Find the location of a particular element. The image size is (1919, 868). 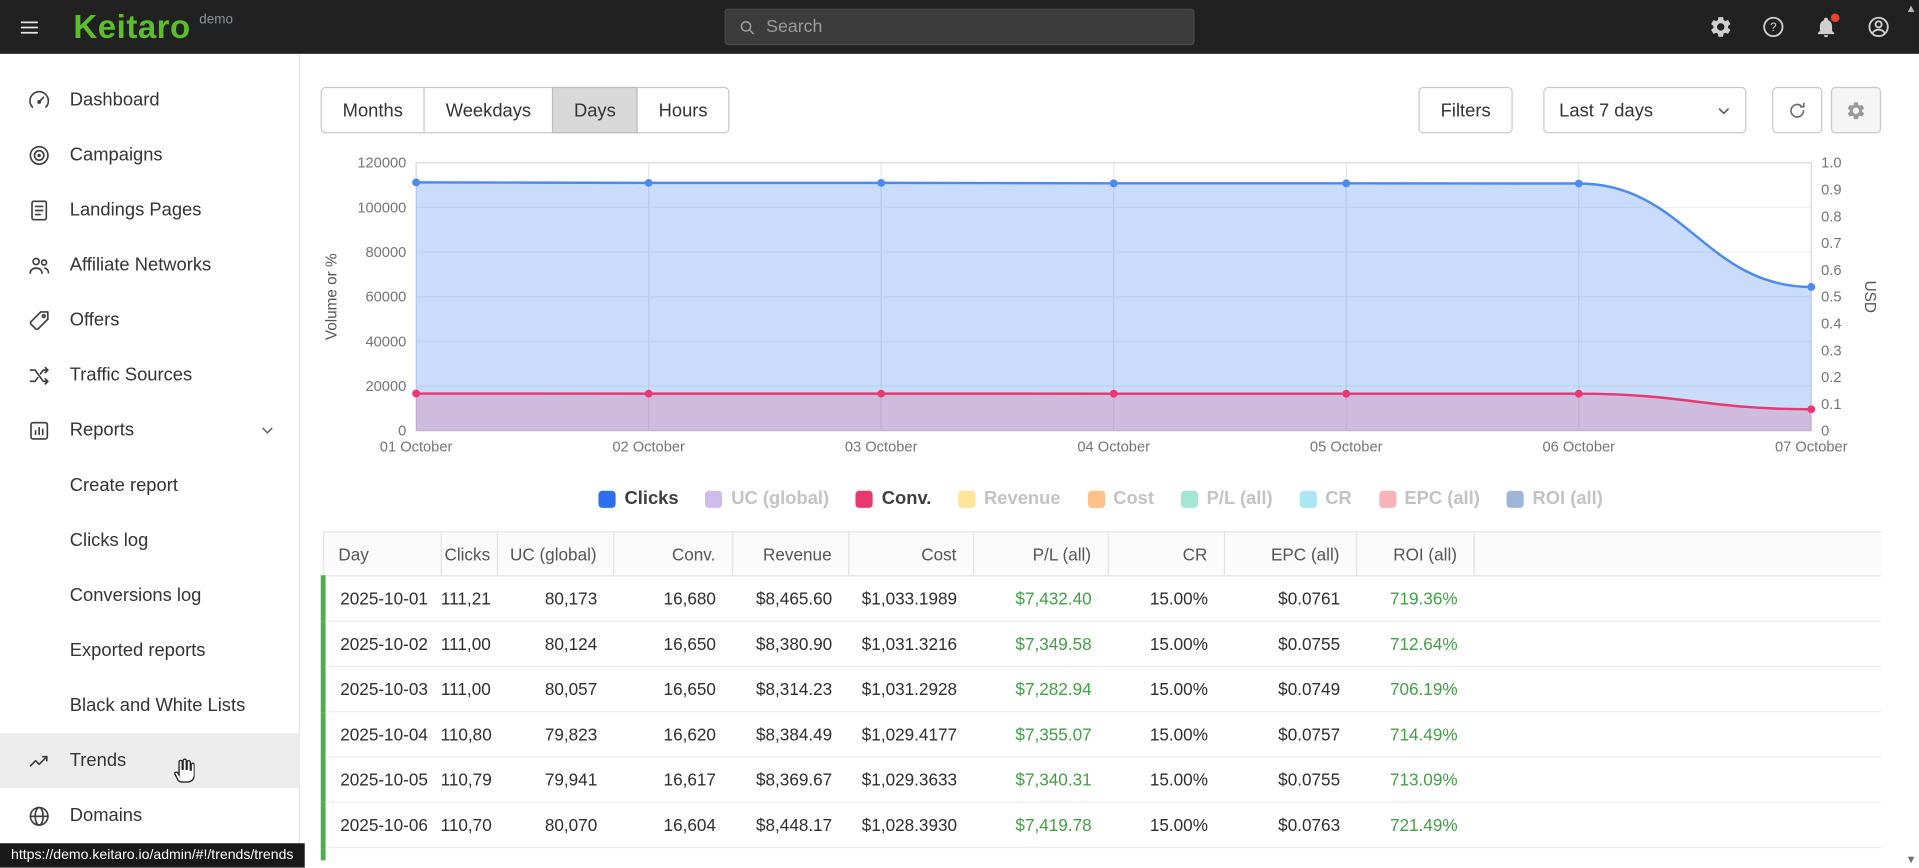

sidebar-item-affiliate-networks: Affiliate Networks is located at coordinates (149, 264).